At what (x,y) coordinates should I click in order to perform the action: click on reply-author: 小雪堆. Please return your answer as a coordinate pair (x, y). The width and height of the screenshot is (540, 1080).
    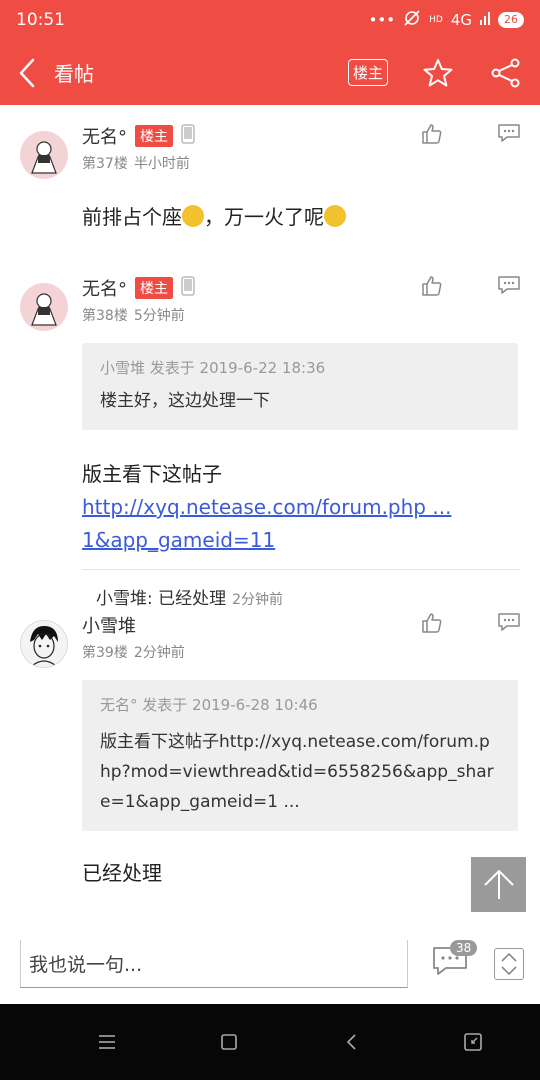
    Looking at the image, I should click on (121, 599).